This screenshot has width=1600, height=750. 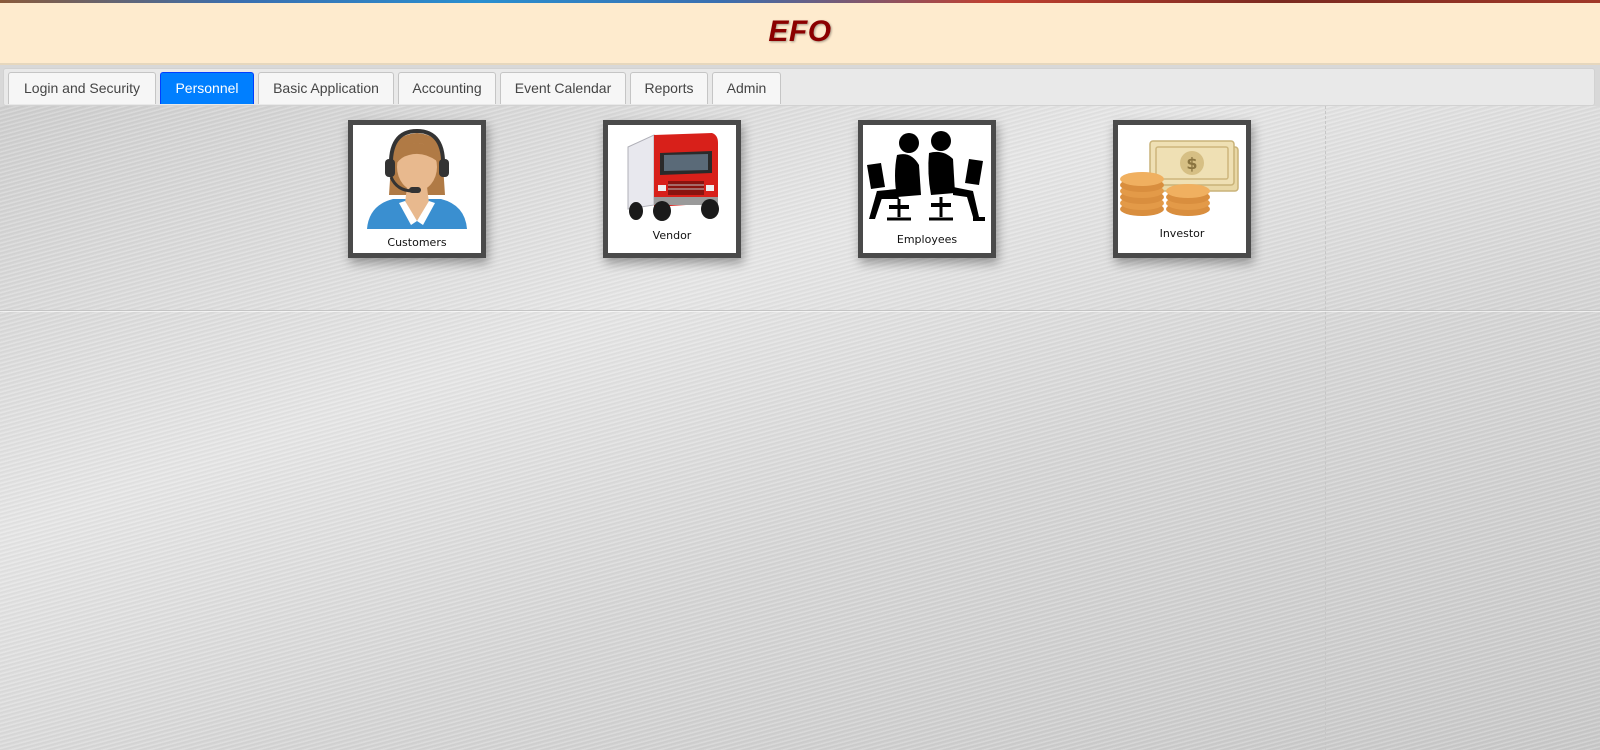 I want to click on investor-tile-label: Investor, so click(x=1182, y=233).